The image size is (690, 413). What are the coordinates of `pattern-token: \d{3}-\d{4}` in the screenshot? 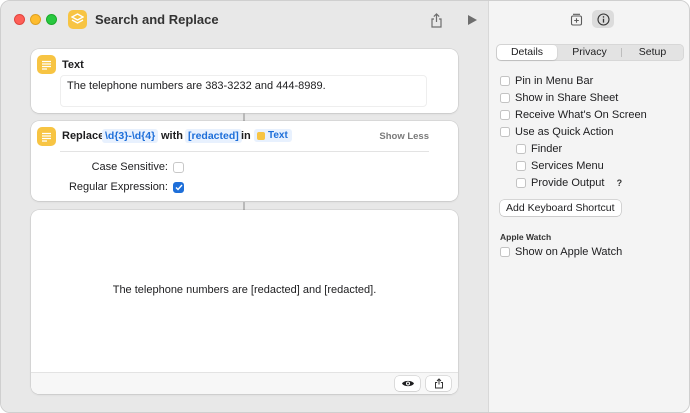 It's located at (130, 136).